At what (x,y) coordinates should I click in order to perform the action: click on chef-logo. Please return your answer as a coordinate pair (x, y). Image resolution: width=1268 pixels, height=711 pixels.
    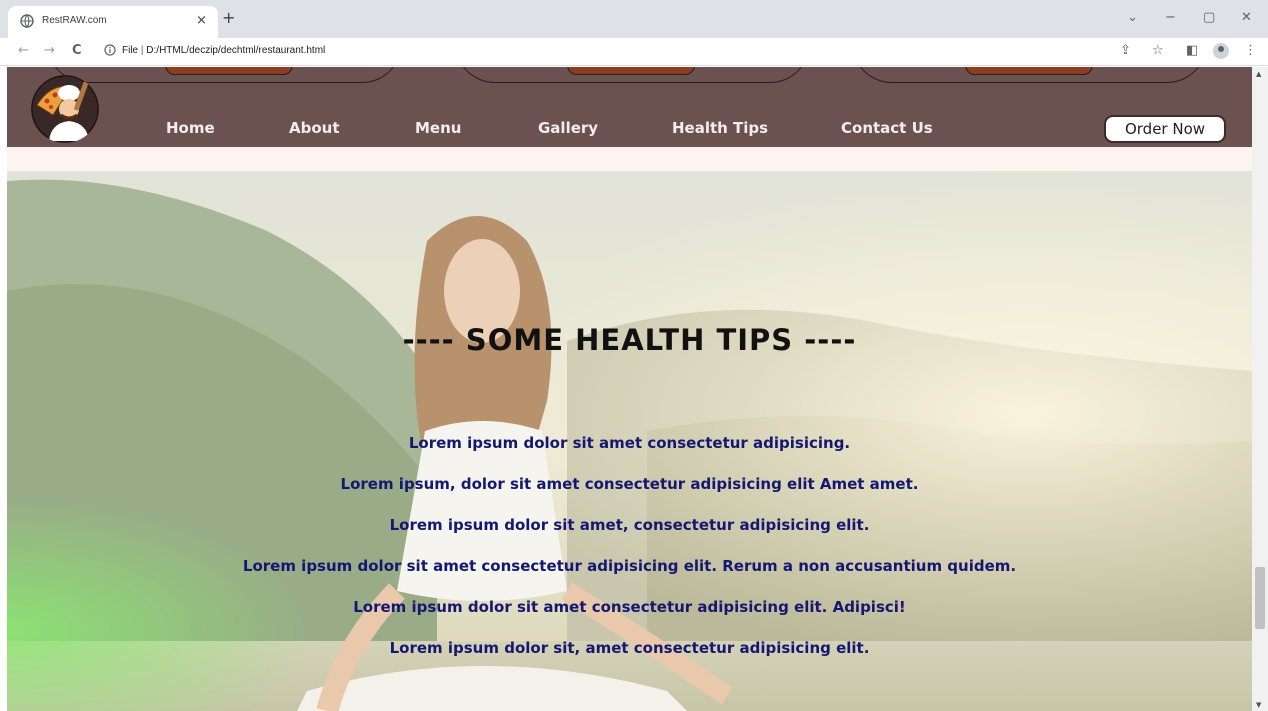
    Looking at the image, I should click on (65, 109).